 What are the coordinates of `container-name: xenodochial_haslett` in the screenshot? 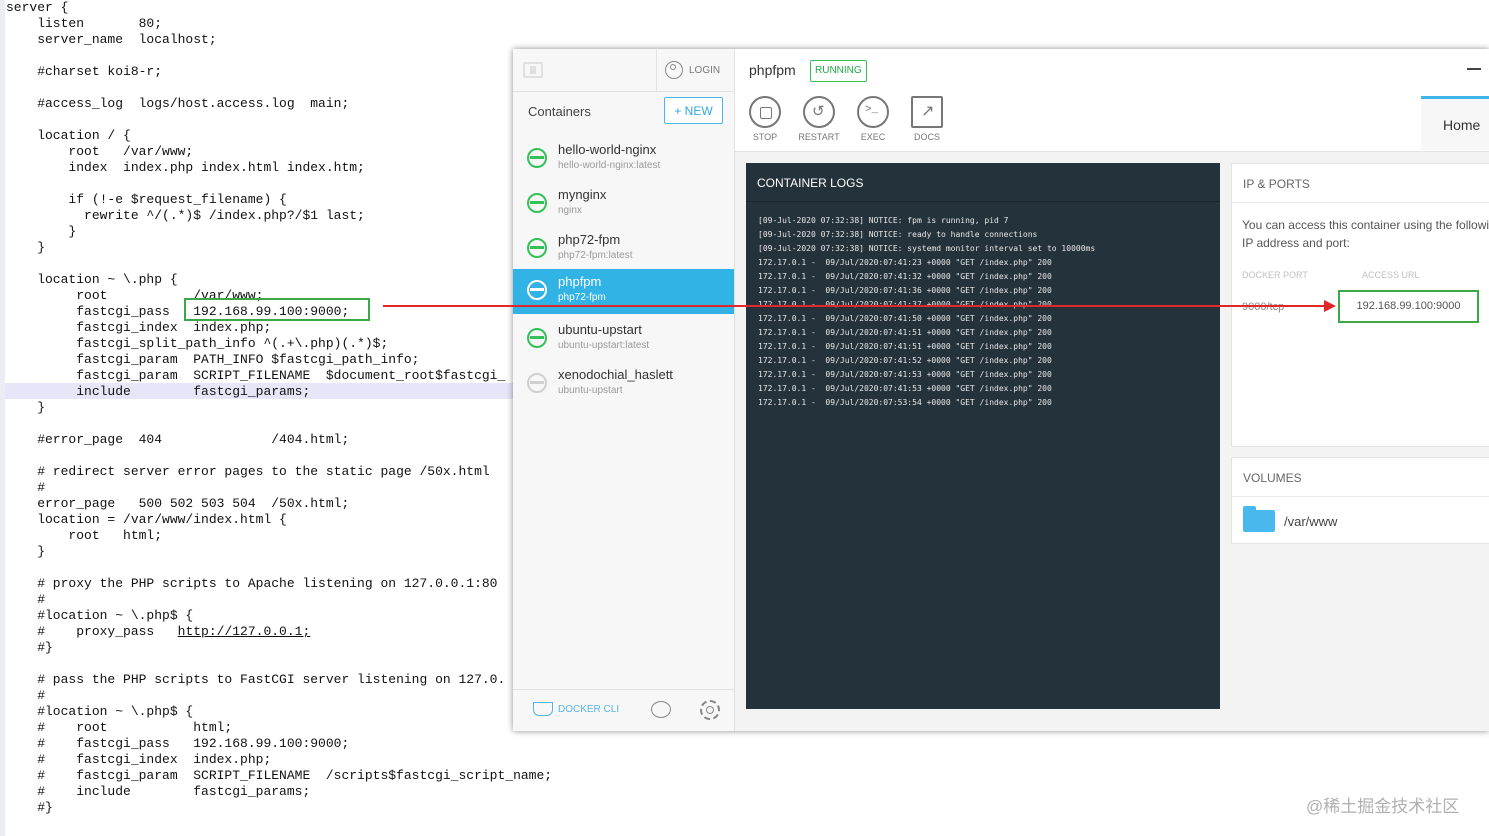 It's located at (615, 374).